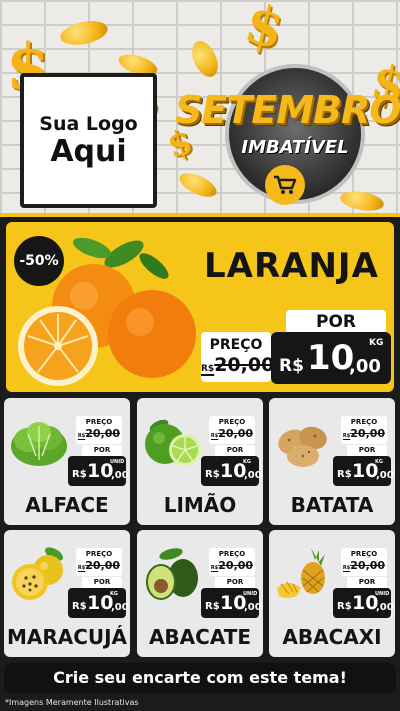  I want to click on product-card-maracuja: PREÇO R$20,00 POR R$ 10 ,00 KG MARACUJÁ, so click(67, 593).